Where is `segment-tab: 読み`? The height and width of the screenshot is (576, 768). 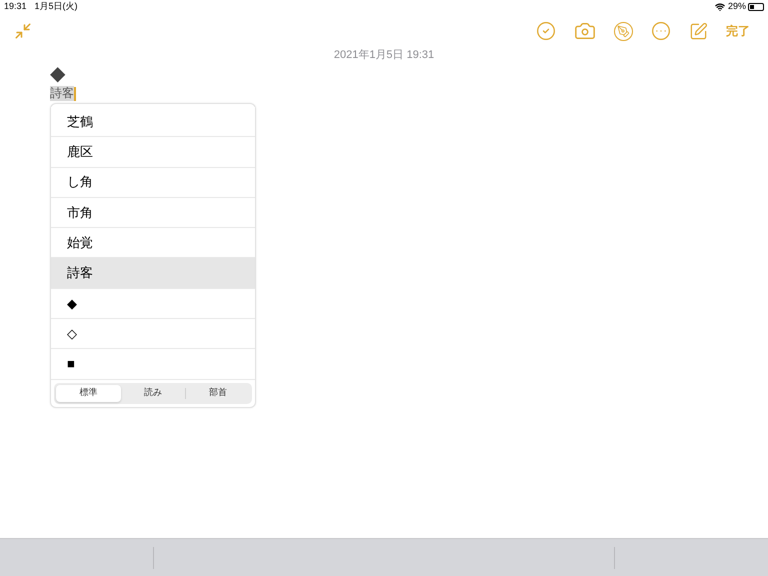
segment-tab: 読み is located at coordinates (153, 393).